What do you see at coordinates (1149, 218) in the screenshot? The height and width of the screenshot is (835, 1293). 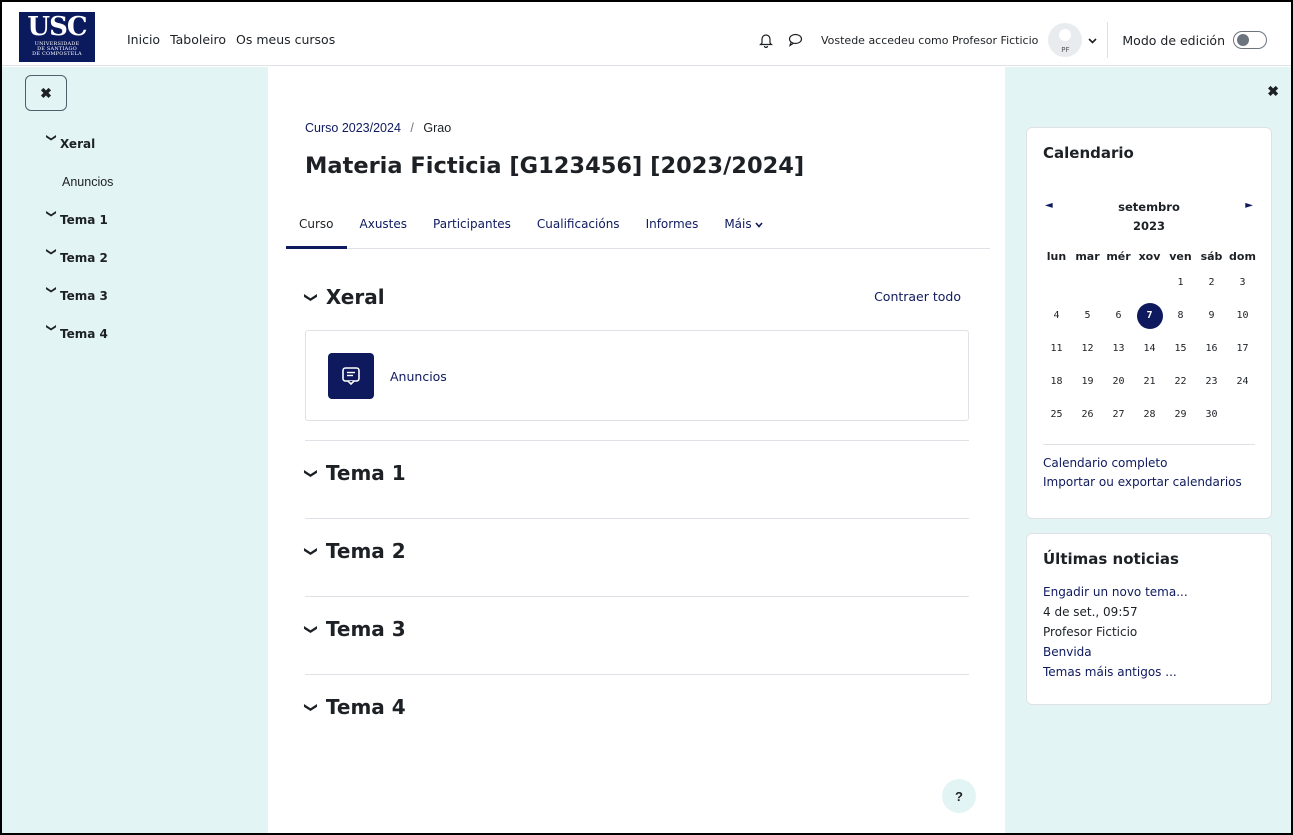 I see `calendar-header: ◄ setembro 2023 ►` at bounding box center [1149, 218].